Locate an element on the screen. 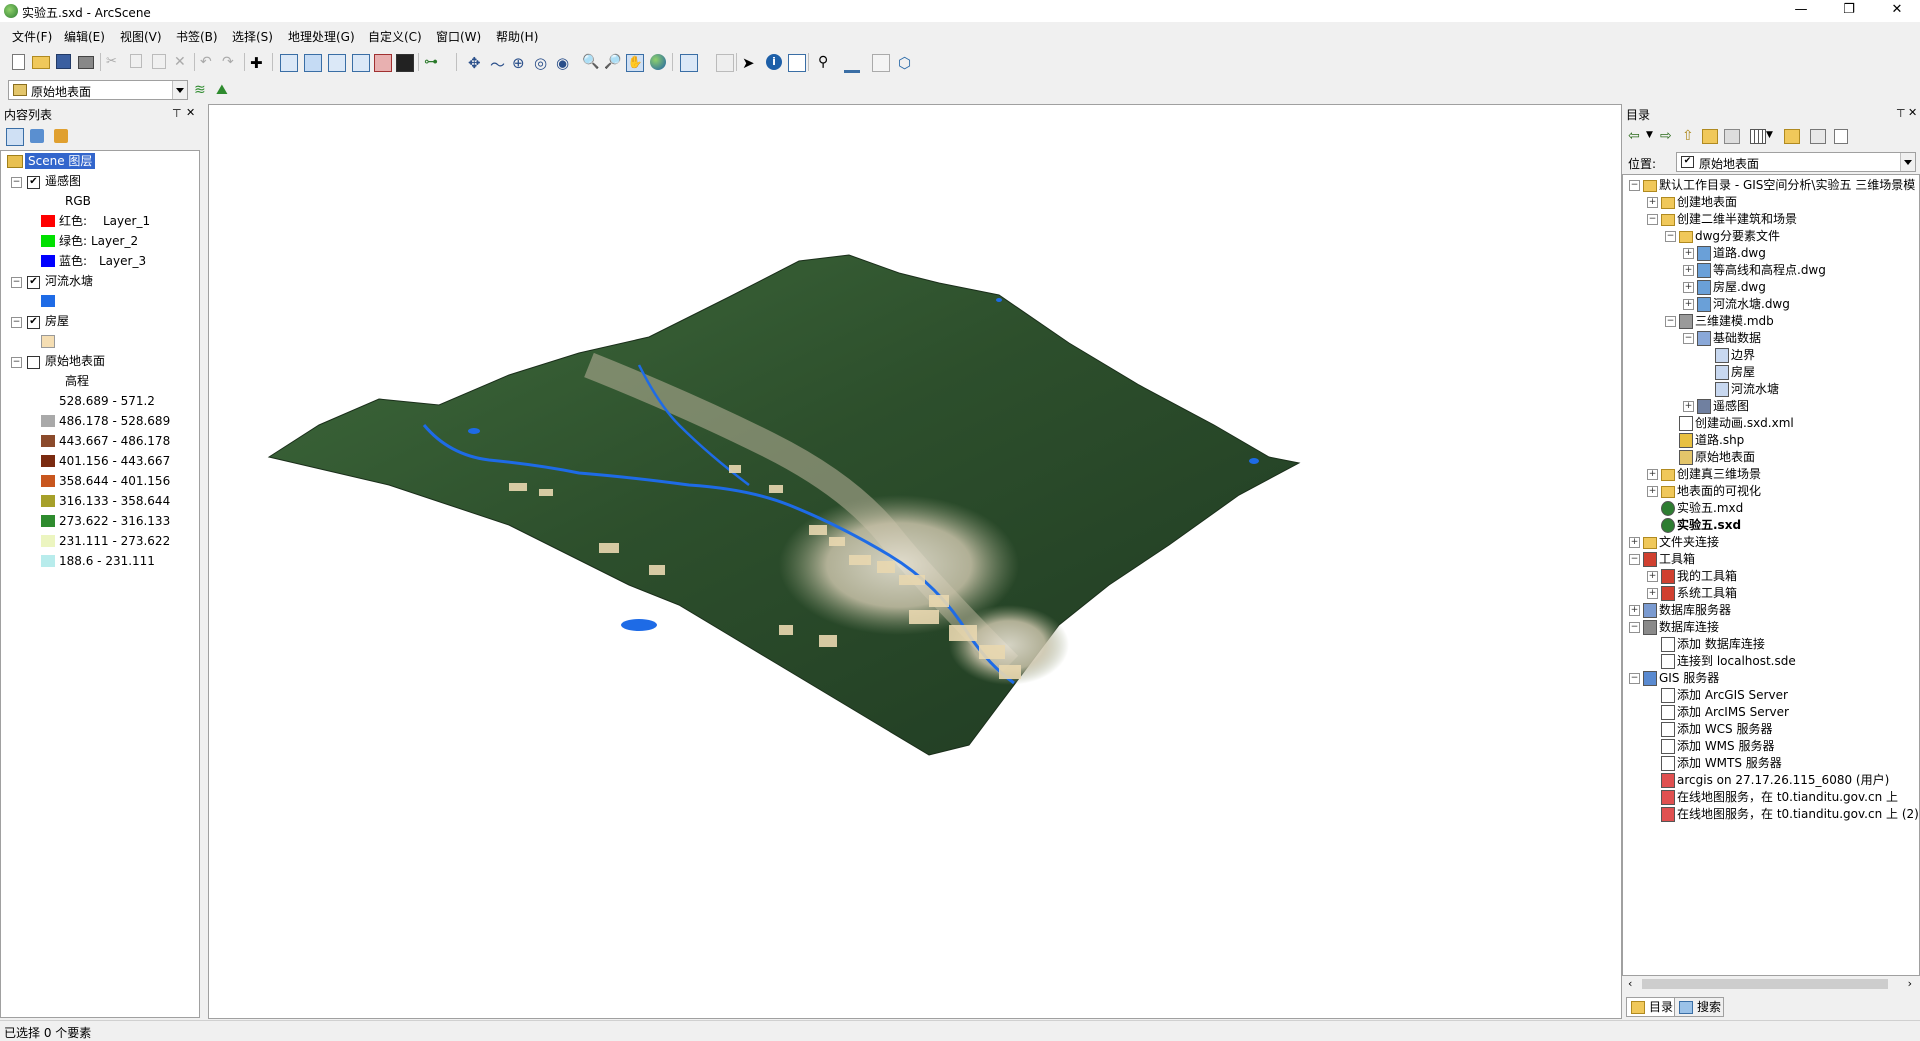  toc-pin-icon: ⊤ is located at coordinates (177, 113).